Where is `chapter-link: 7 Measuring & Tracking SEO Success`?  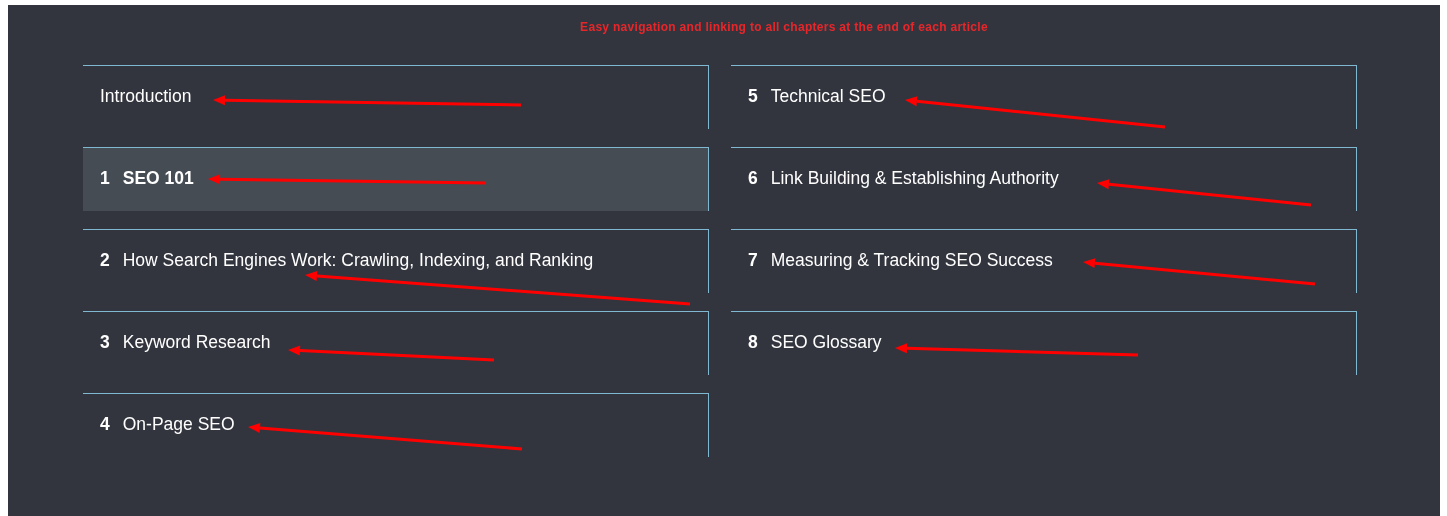
chapter-link: 7 Measuring & Tracking SEO Success is located at coordinates (1044, 261).